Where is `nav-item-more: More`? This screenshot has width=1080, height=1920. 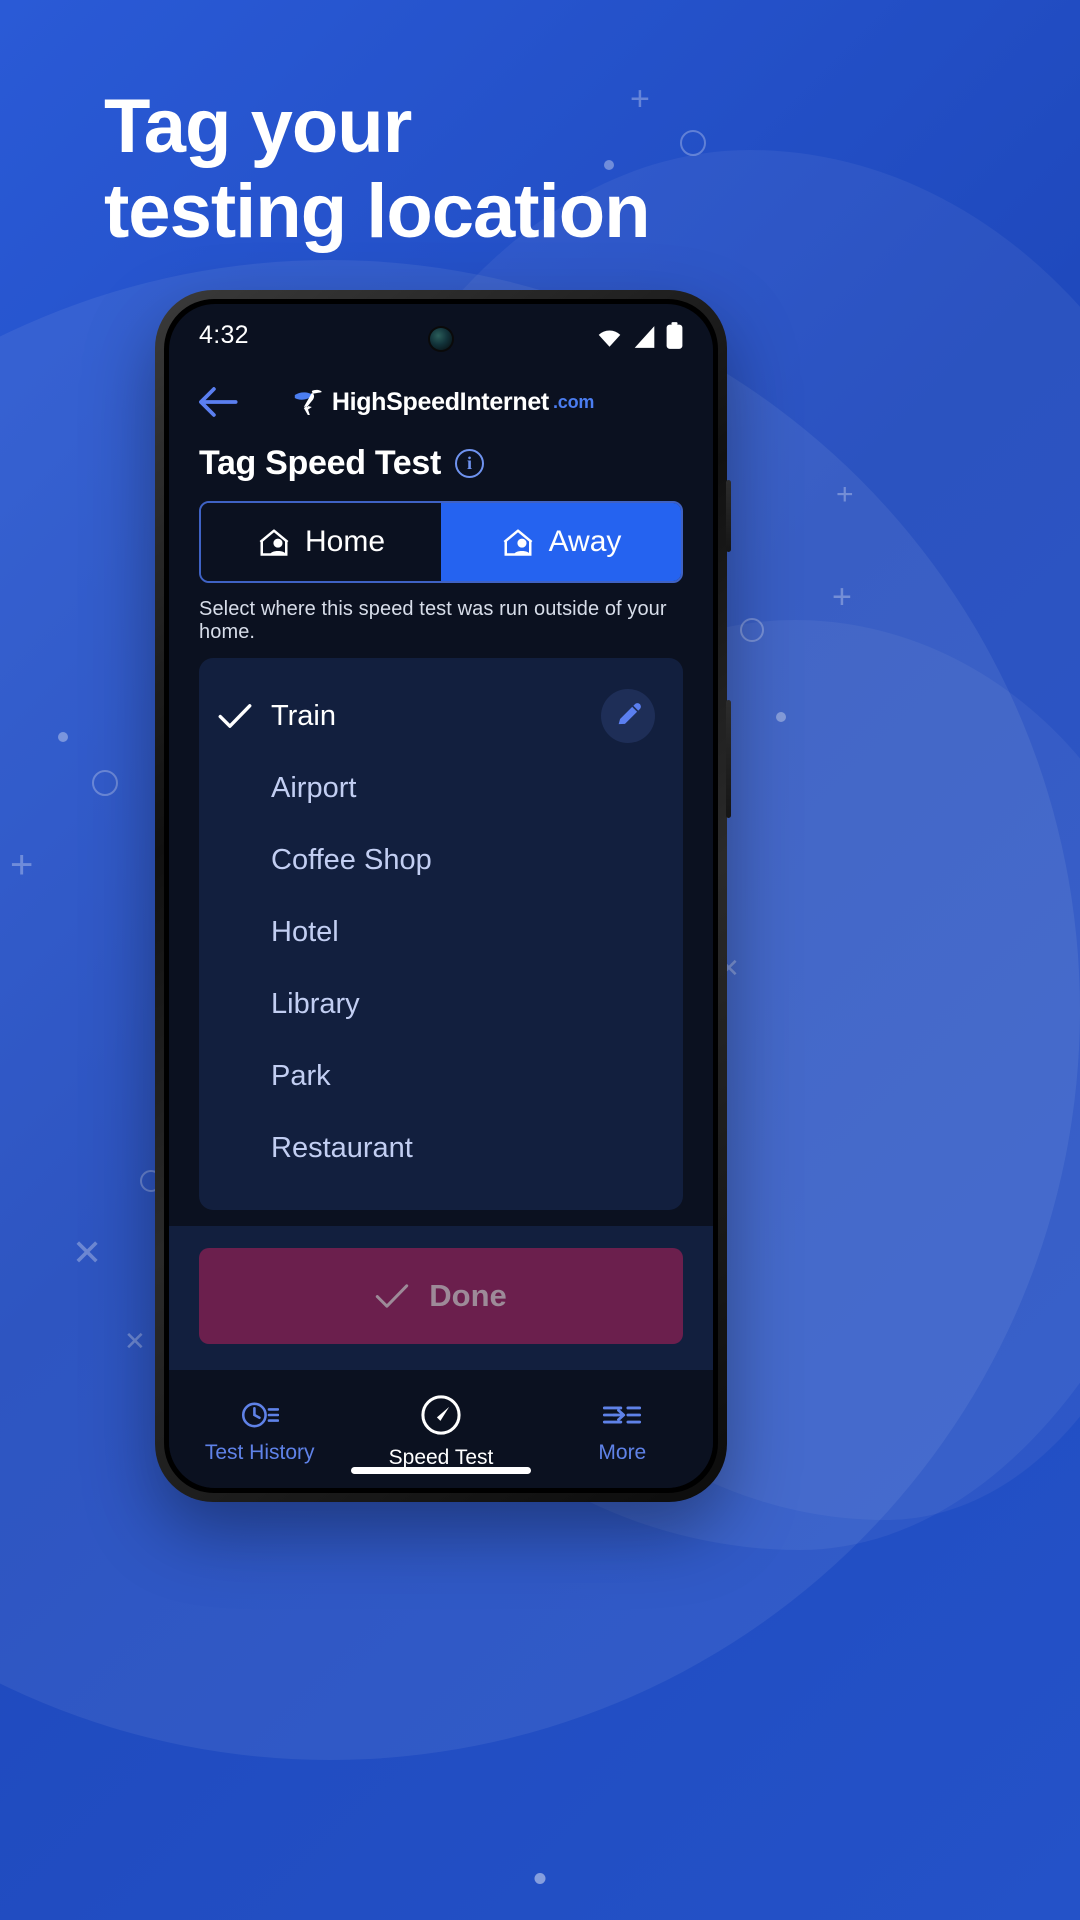
nav-item-more: More is located at coordinates (622, 1432).